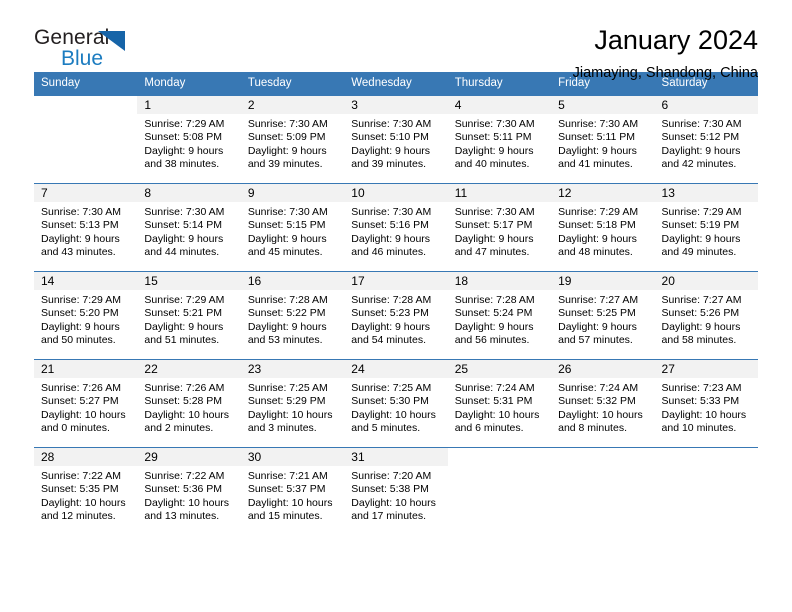 The width and height of the screenshot is (792, 612). What do you see at coordinates (603, 281) in the screenshot?
I see `day-number: 19` at bounding box center [603, 281].